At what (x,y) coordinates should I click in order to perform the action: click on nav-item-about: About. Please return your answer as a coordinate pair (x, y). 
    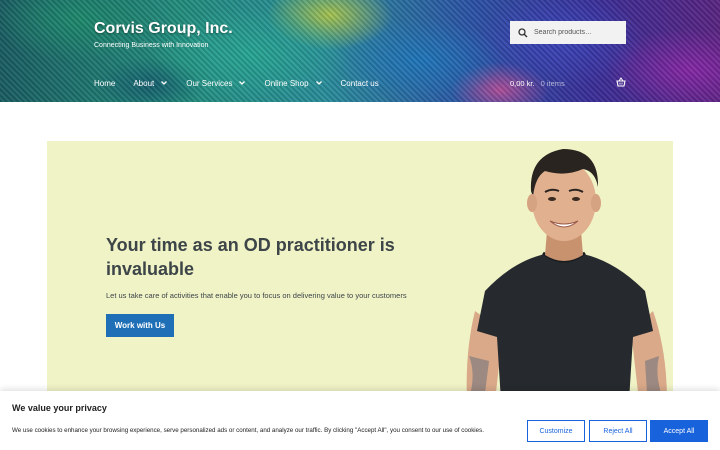
    Looking at the image, I should click on (150, 83).